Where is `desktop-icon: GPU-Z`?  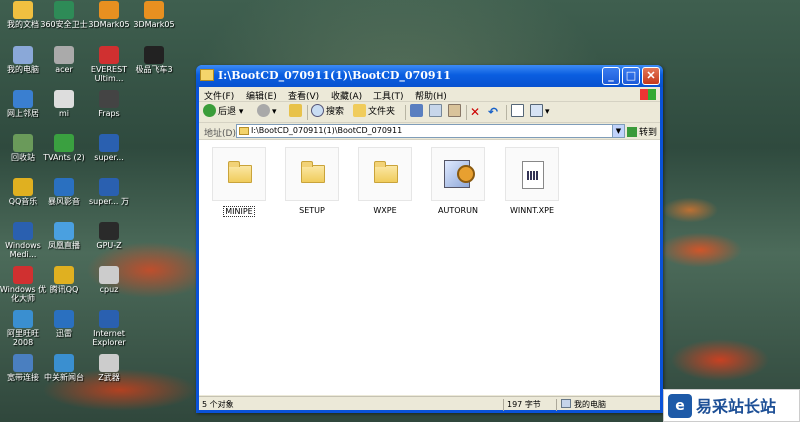
desktop-icon: GPU-Z is located at coordinates (109, 236).